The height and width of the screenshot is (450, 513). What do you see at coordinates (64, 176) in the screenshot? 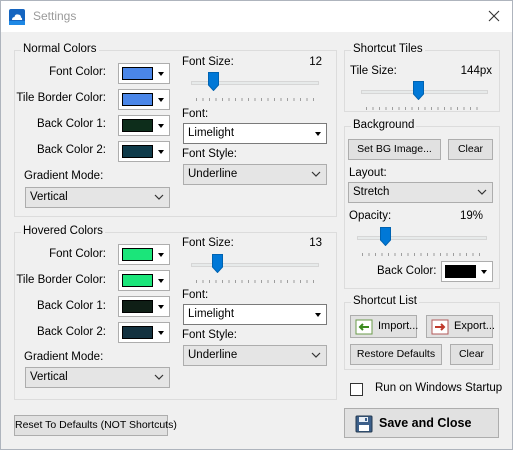
I see `normal-gradient-mode-label: Gradient Mode:` at bounding box center [64, 176].